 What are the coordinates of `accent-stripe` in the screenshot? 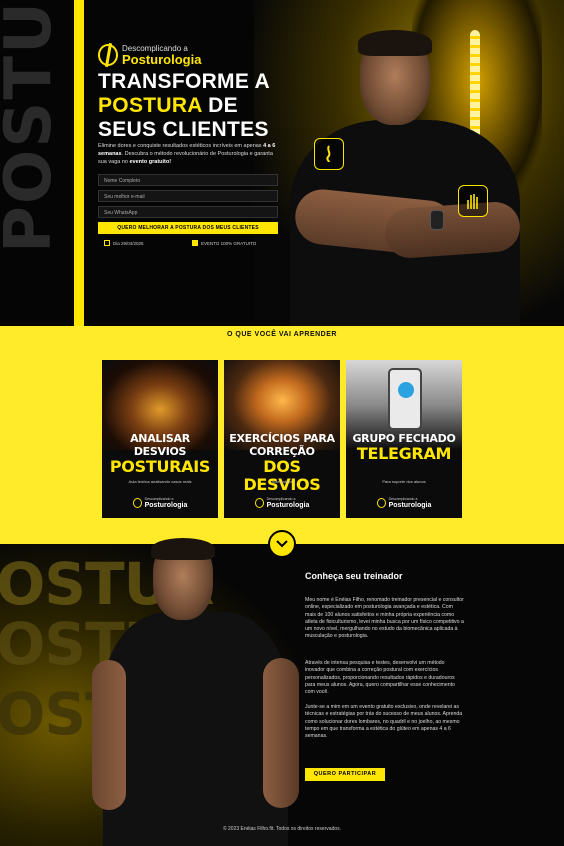 It's located at (79, 163).